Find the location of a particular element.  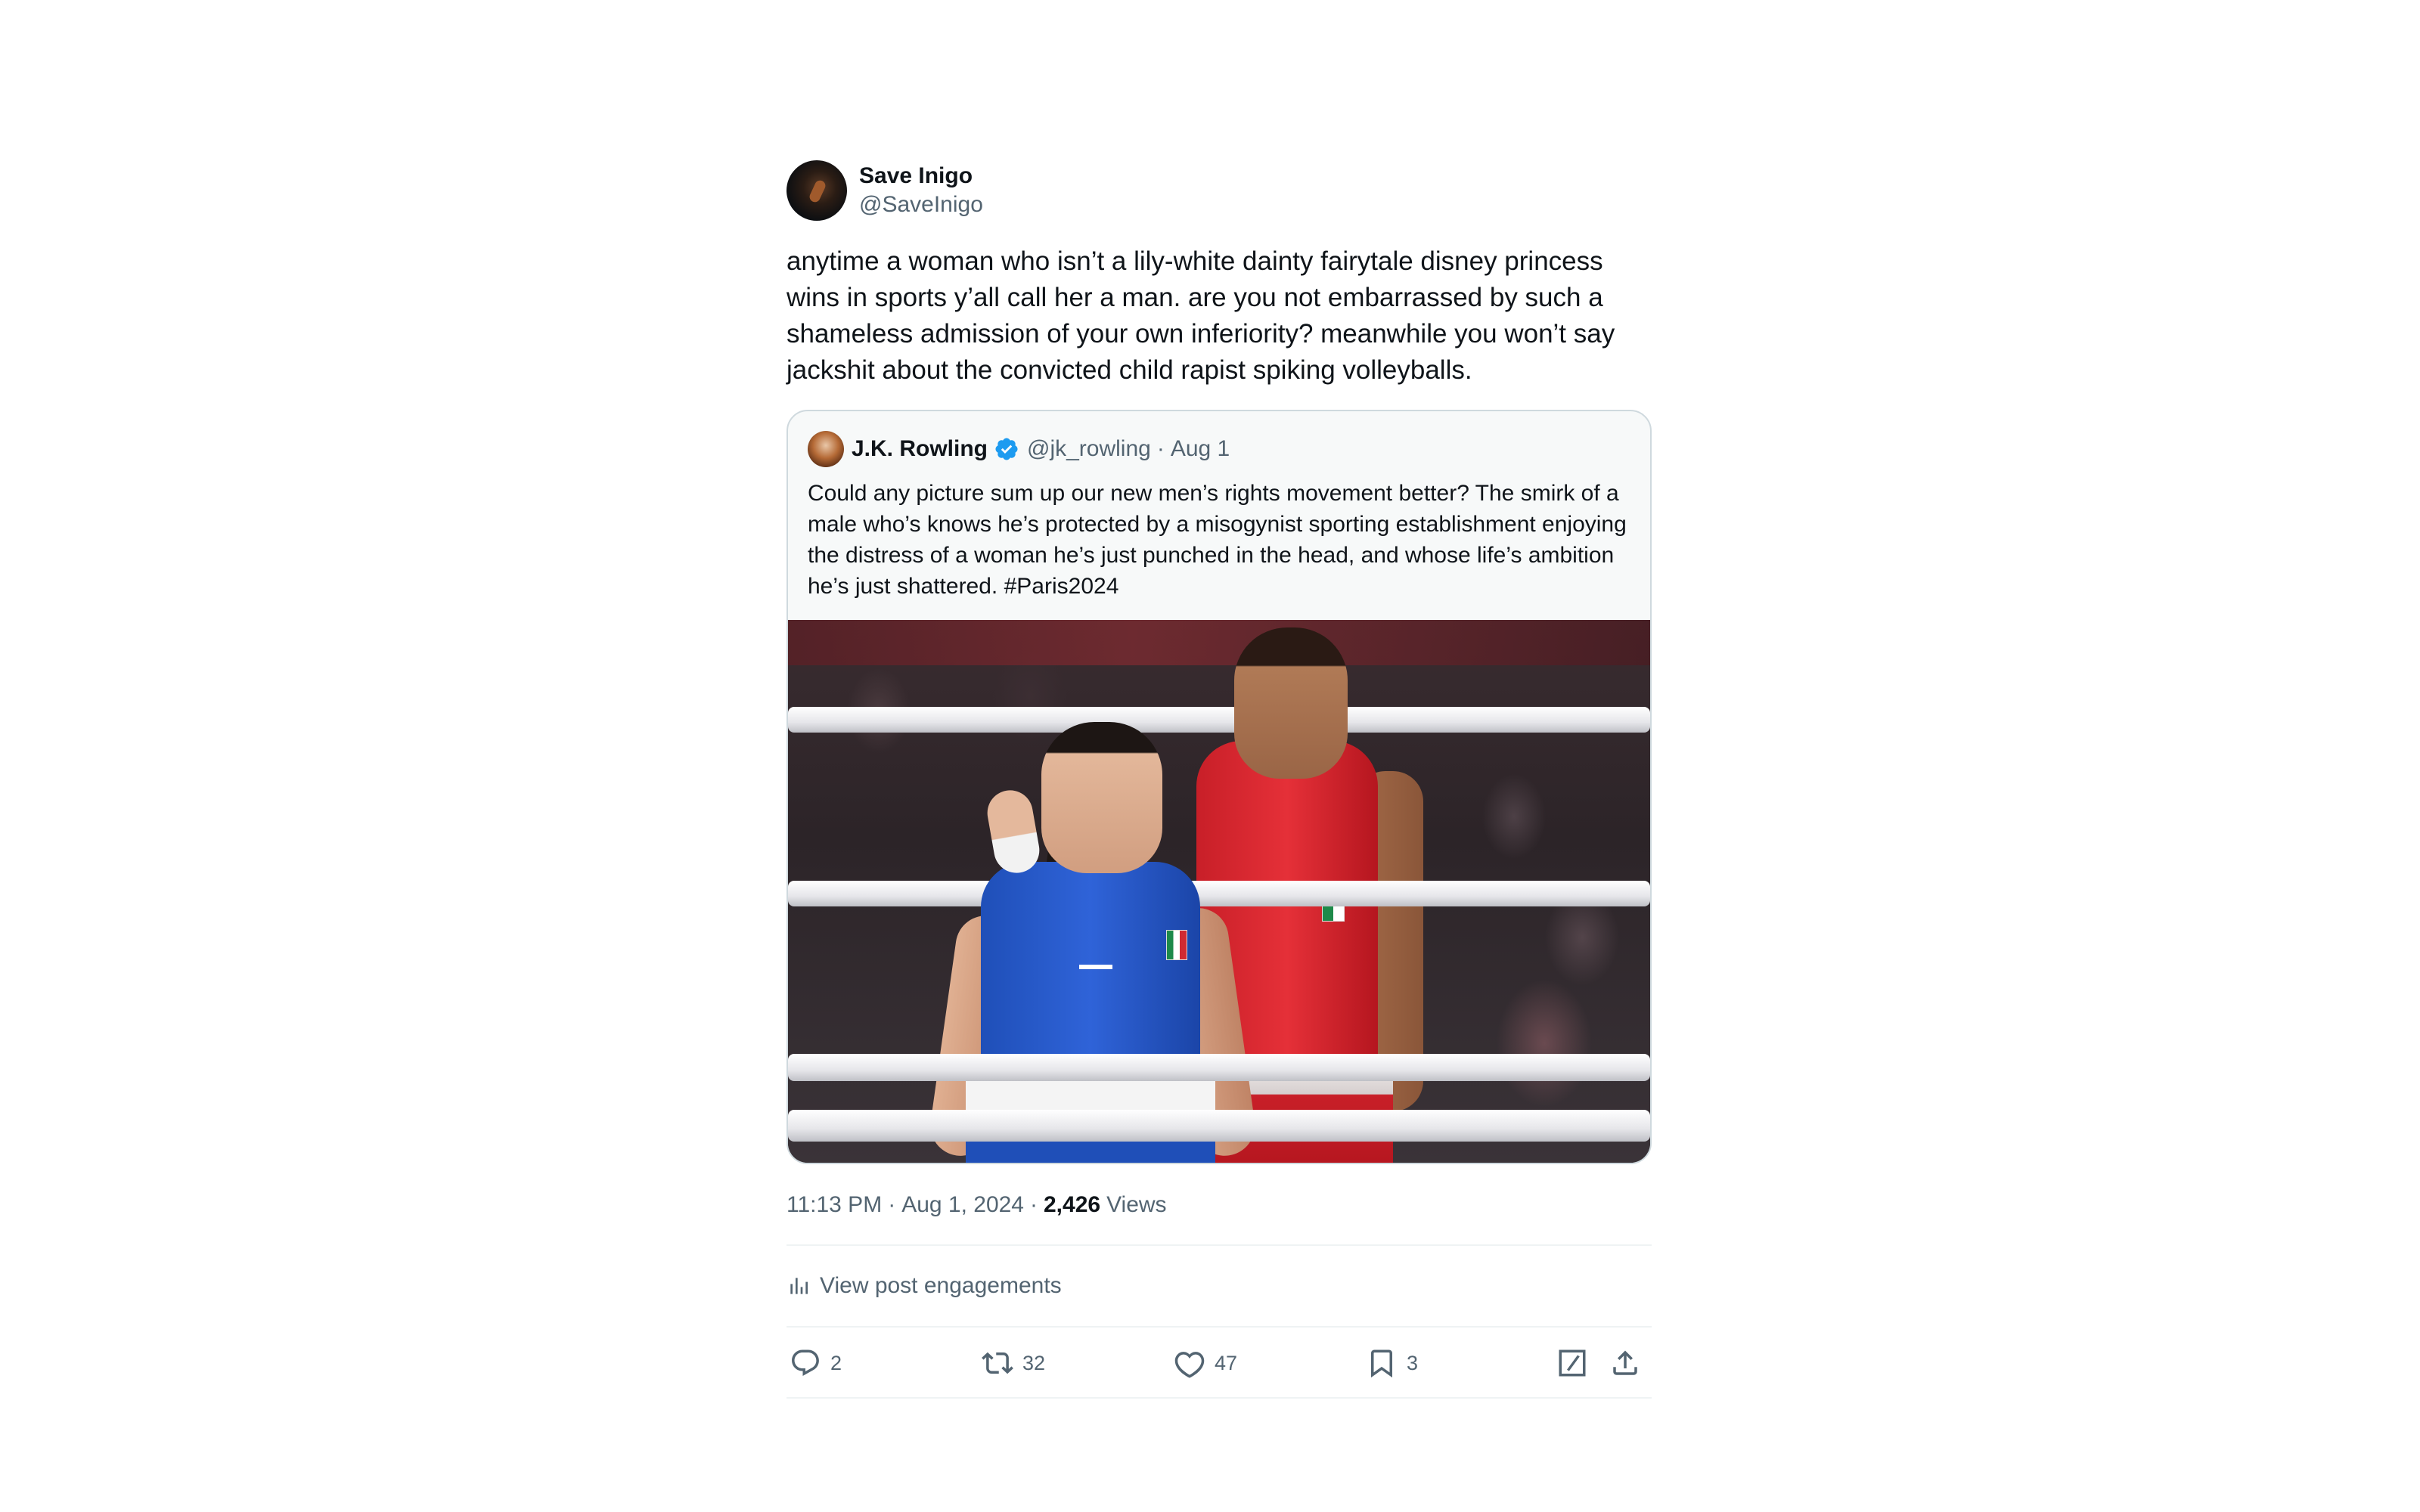

quoted-tweet-header: J.K. Rowling @jk_rowling · Aug 1 is located at coordinates (1219, 439).